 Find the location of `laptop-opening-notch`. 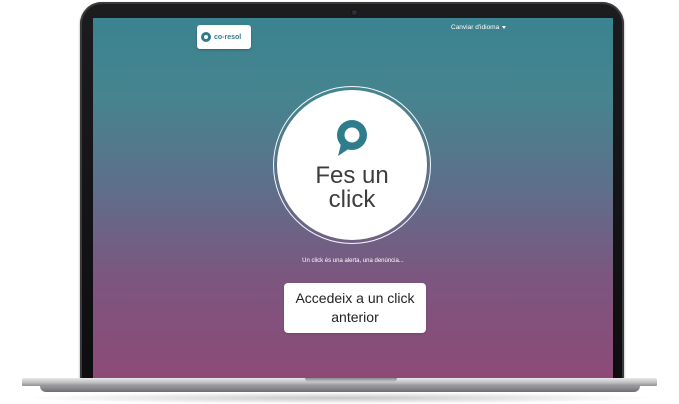

laptop-opening-notch is located at coordinates (351, 380).